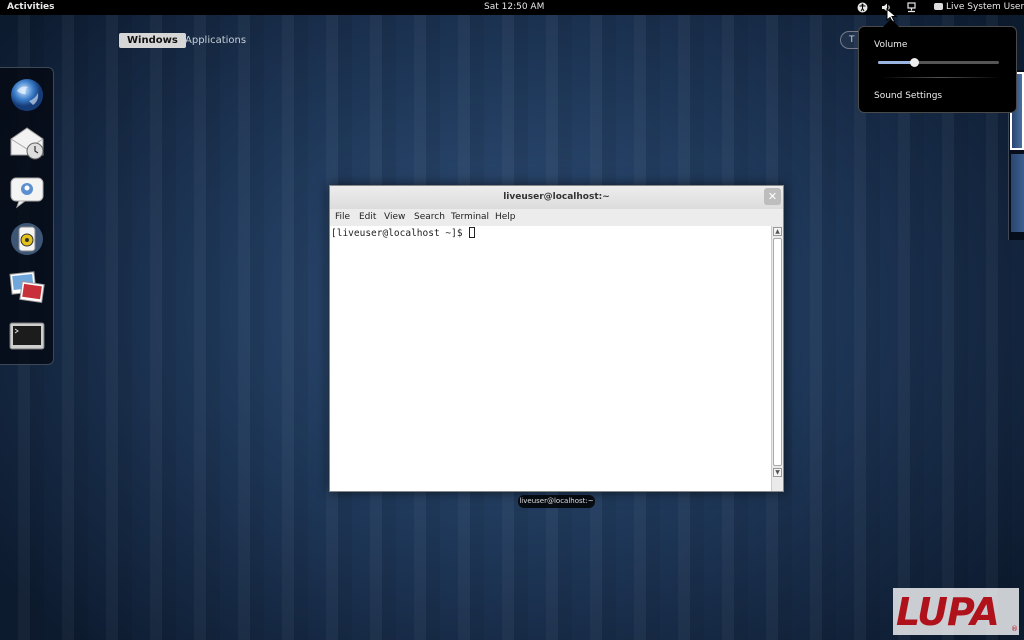  What do you see at coordinates (556, 217) in the screenshot?
I see `menubar: File Edit View Search Terminal Help` at bounding box center [556, 217].